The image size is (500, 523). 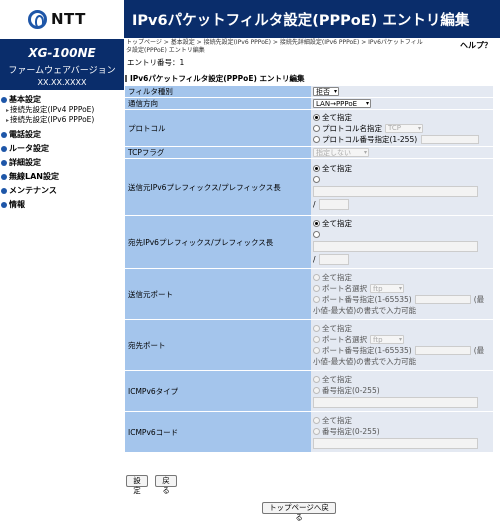 What do you see at coordinates (333, 259) in the screenshot?
I see `dst-prefix-length-input` at bounding box center [333, 259].